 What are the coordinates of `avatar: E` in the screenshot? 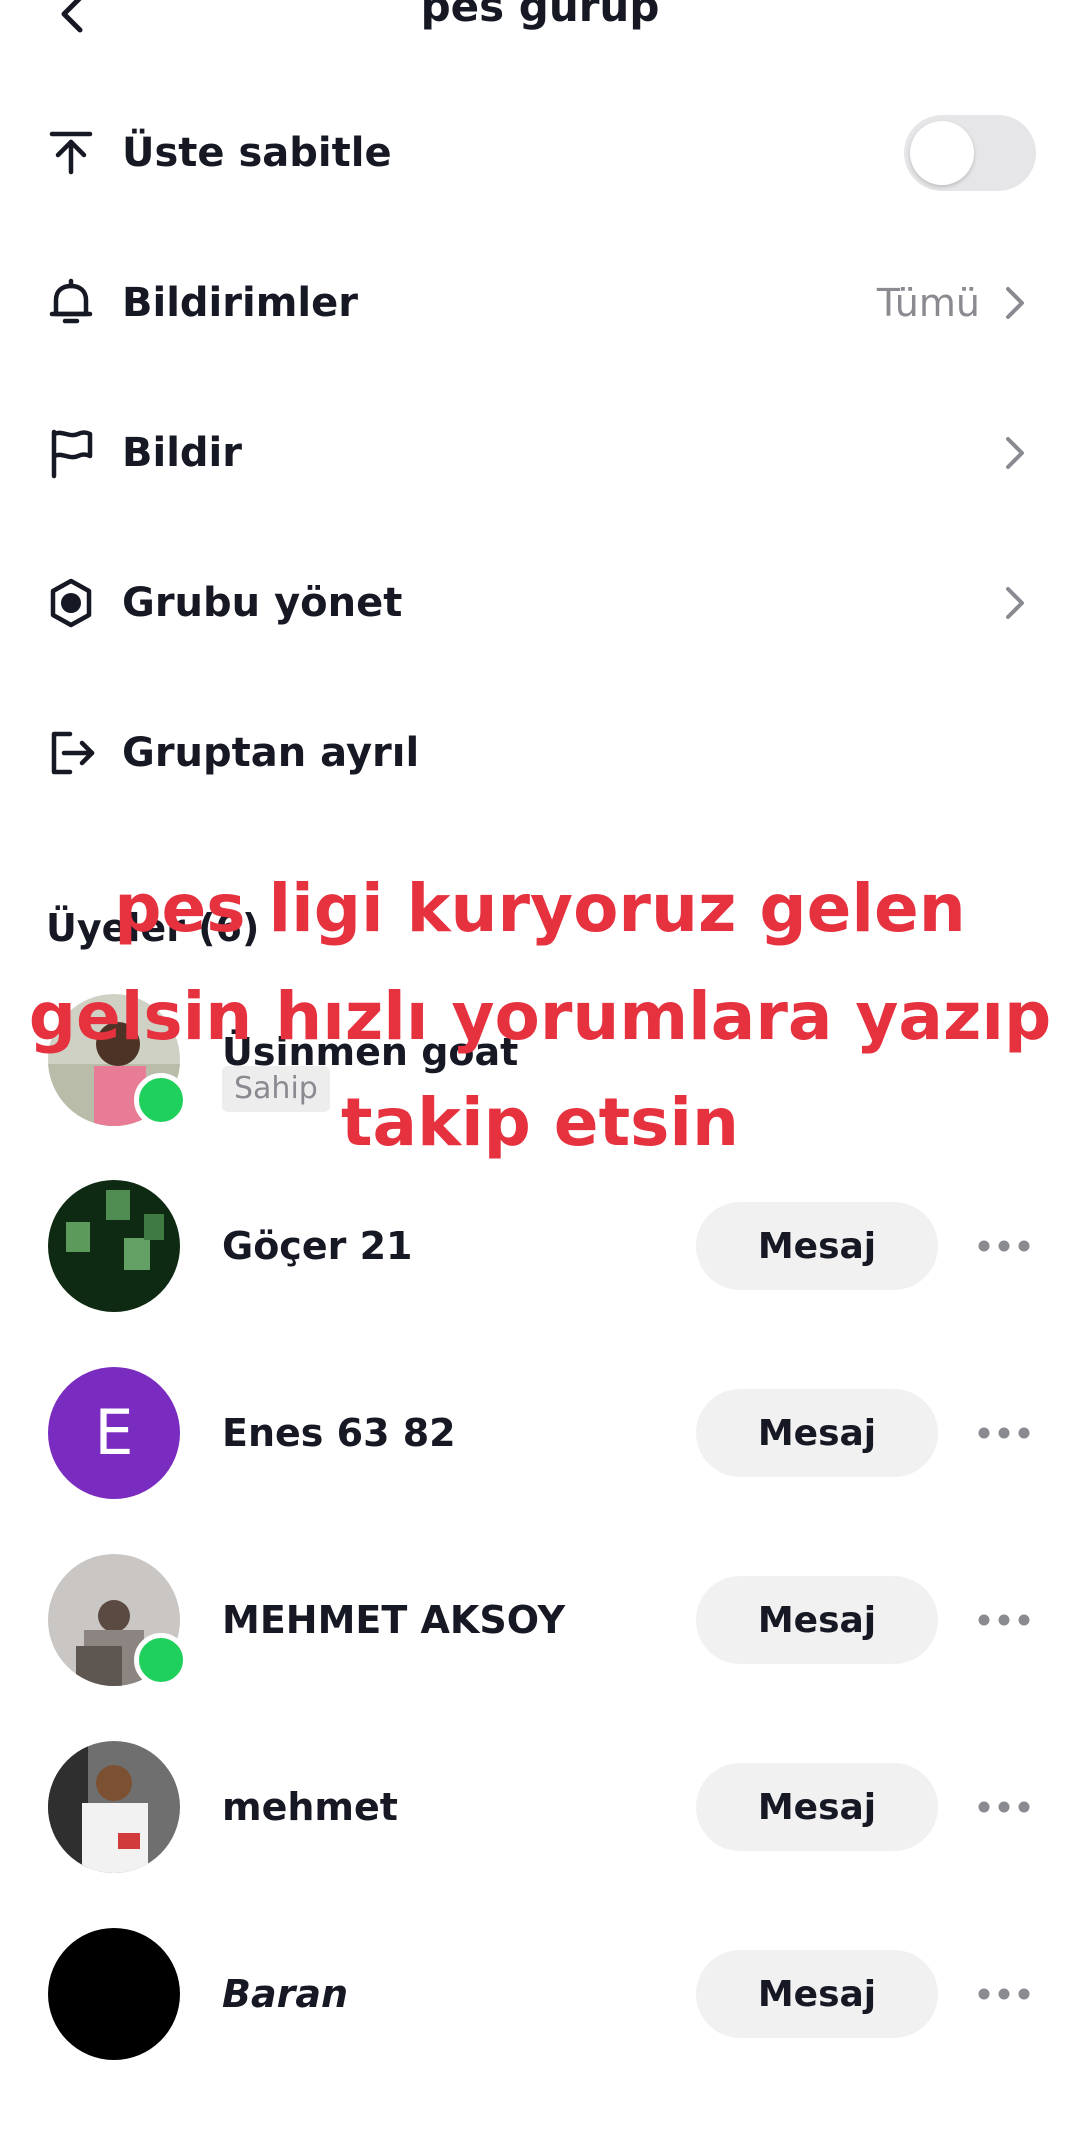 It's located at (114, 1433).